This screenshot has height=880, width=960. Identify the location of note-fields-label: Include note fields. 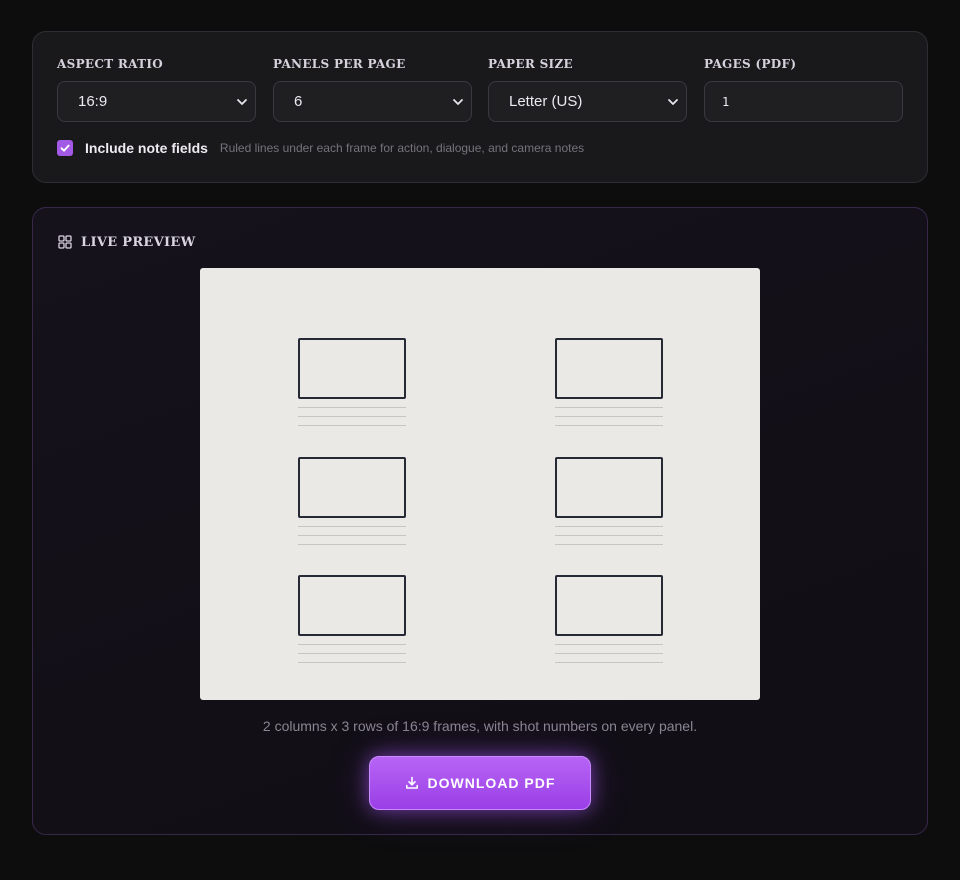
(146, 148).